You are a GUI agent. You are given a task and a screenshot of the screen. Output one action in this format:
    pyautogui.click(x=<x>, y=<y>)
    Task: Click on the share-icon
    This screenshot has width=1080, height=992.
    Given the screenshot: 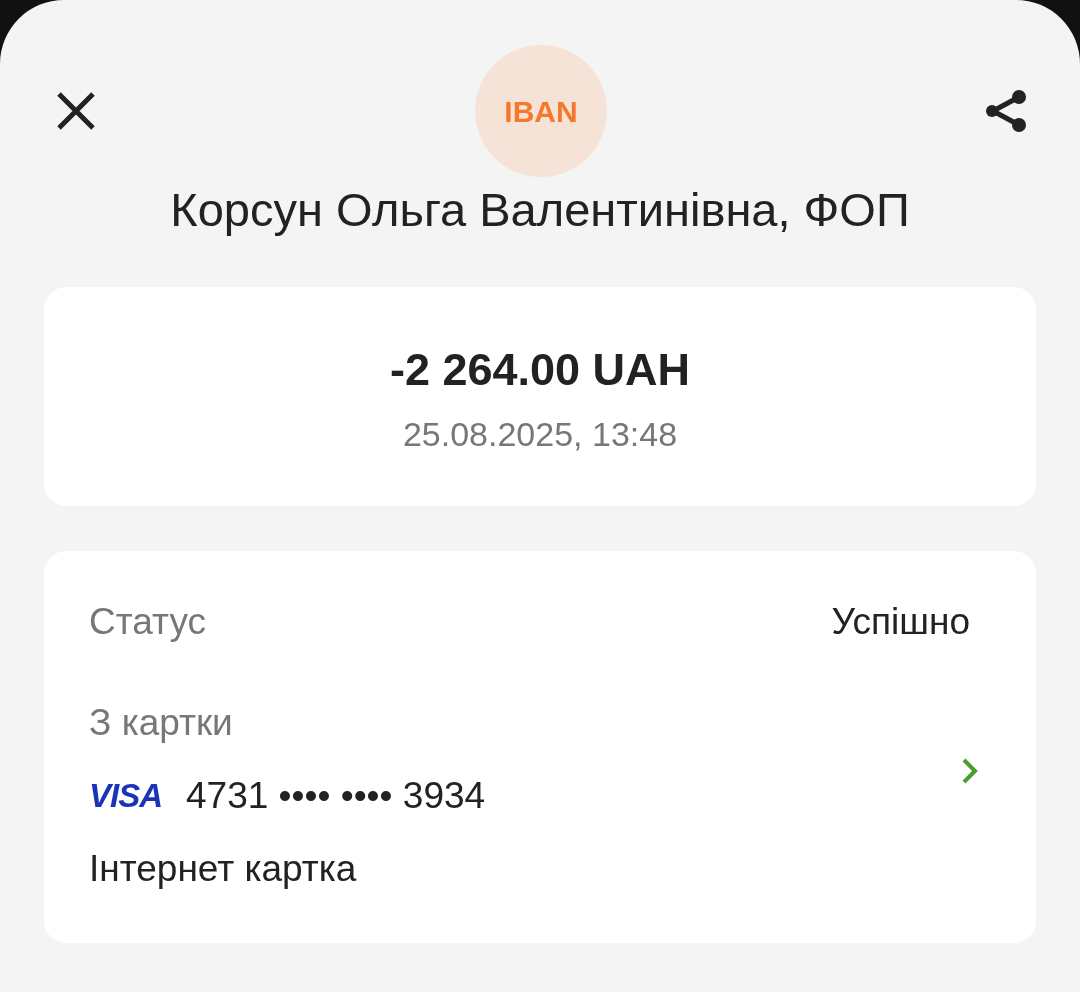 What is the action you would take?
    pyautogui.click(x=1006, y=111)
    